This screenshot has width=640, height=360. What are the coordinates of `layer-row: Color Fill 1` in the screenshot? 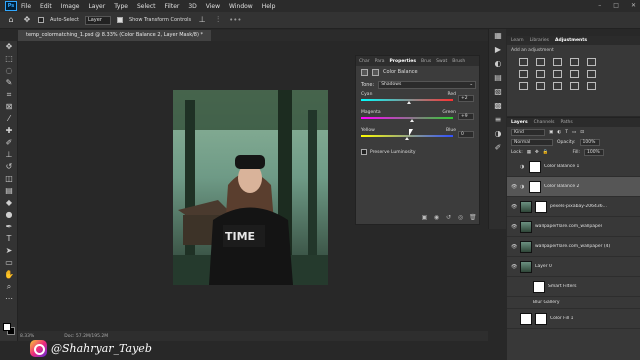 It's located at (573, 319).